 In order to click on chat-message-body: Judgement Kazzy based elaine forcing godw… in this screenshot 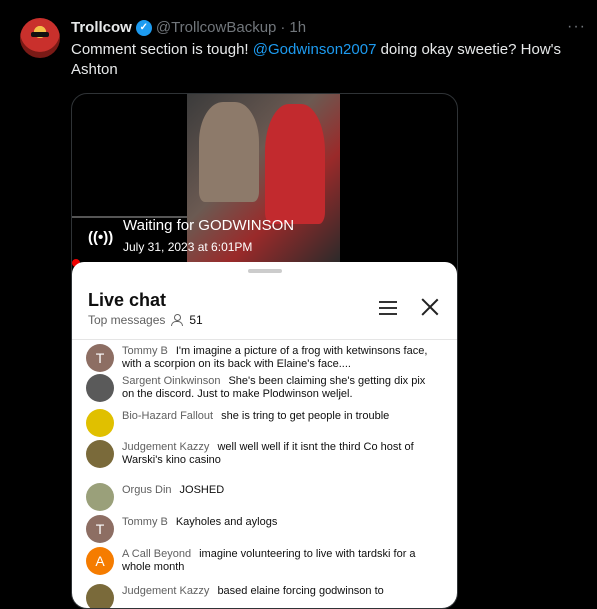, I will do `click(279, 591)`.